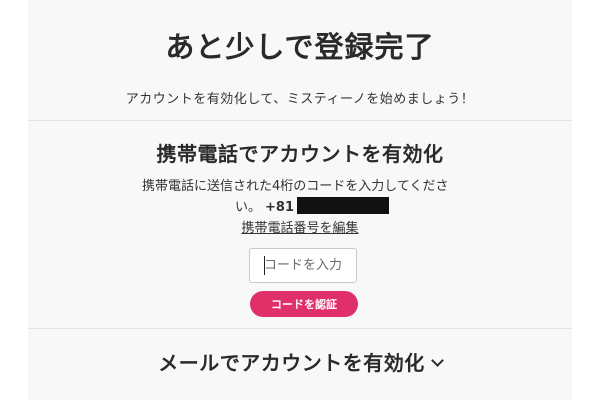 Image resolution: width=600 pixels, height=400 pixels. I want to click on phone-instructions: 携帯電話に送信された4桁のコードを入力してくださ い。 +81, so click(312, 197).